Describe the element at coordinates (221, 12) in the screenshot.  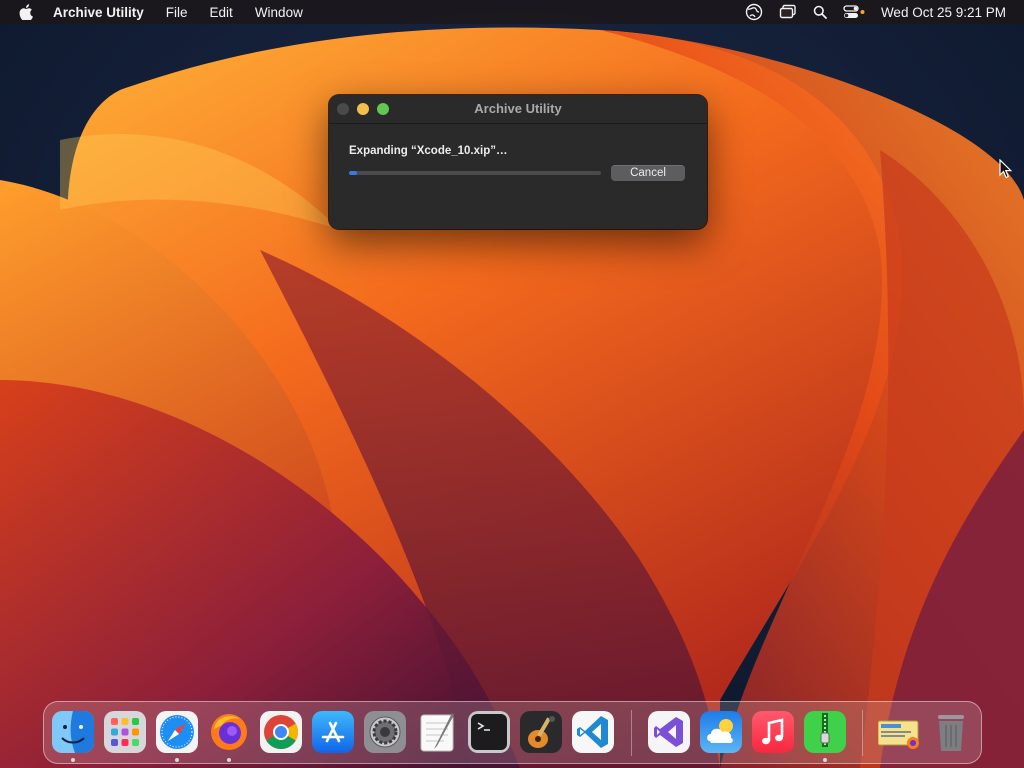
I see `menu-edit: Edit` at that location.